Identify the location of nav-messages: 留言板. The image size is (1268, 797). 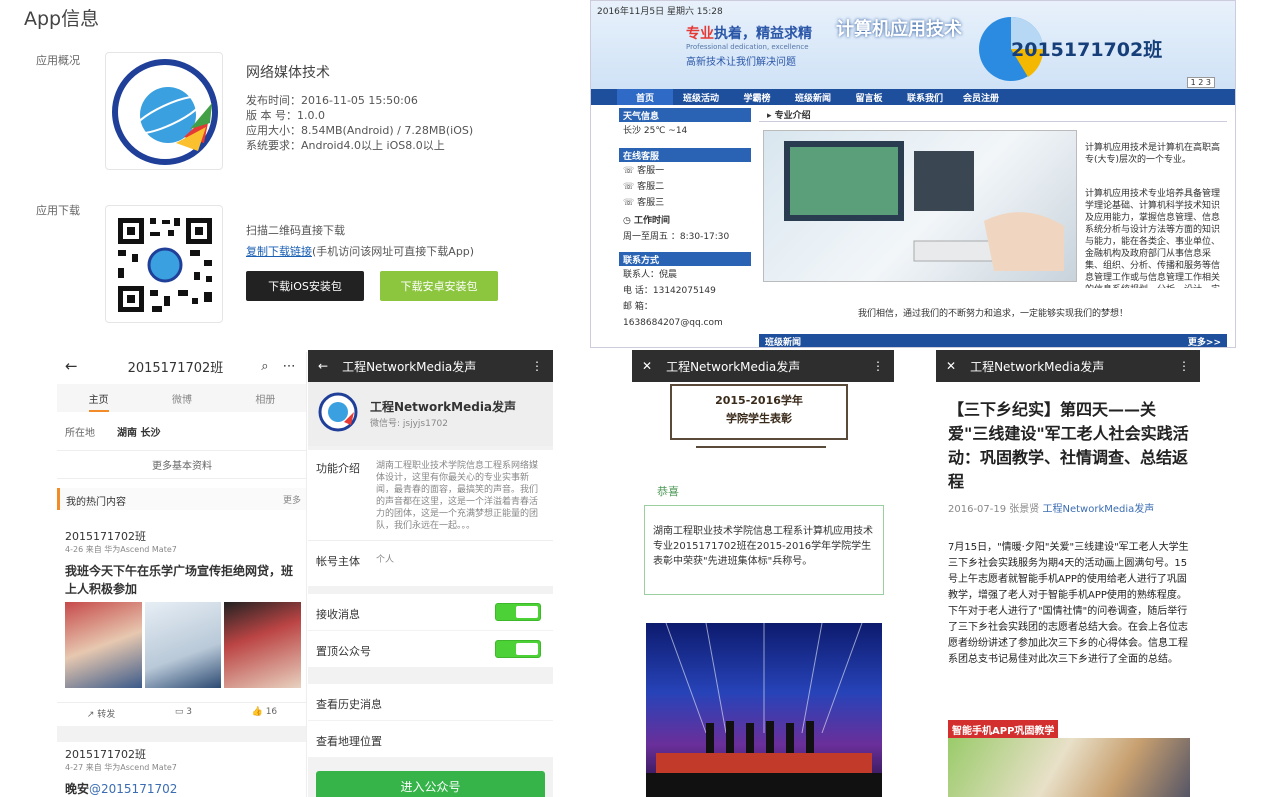
(869, 97).